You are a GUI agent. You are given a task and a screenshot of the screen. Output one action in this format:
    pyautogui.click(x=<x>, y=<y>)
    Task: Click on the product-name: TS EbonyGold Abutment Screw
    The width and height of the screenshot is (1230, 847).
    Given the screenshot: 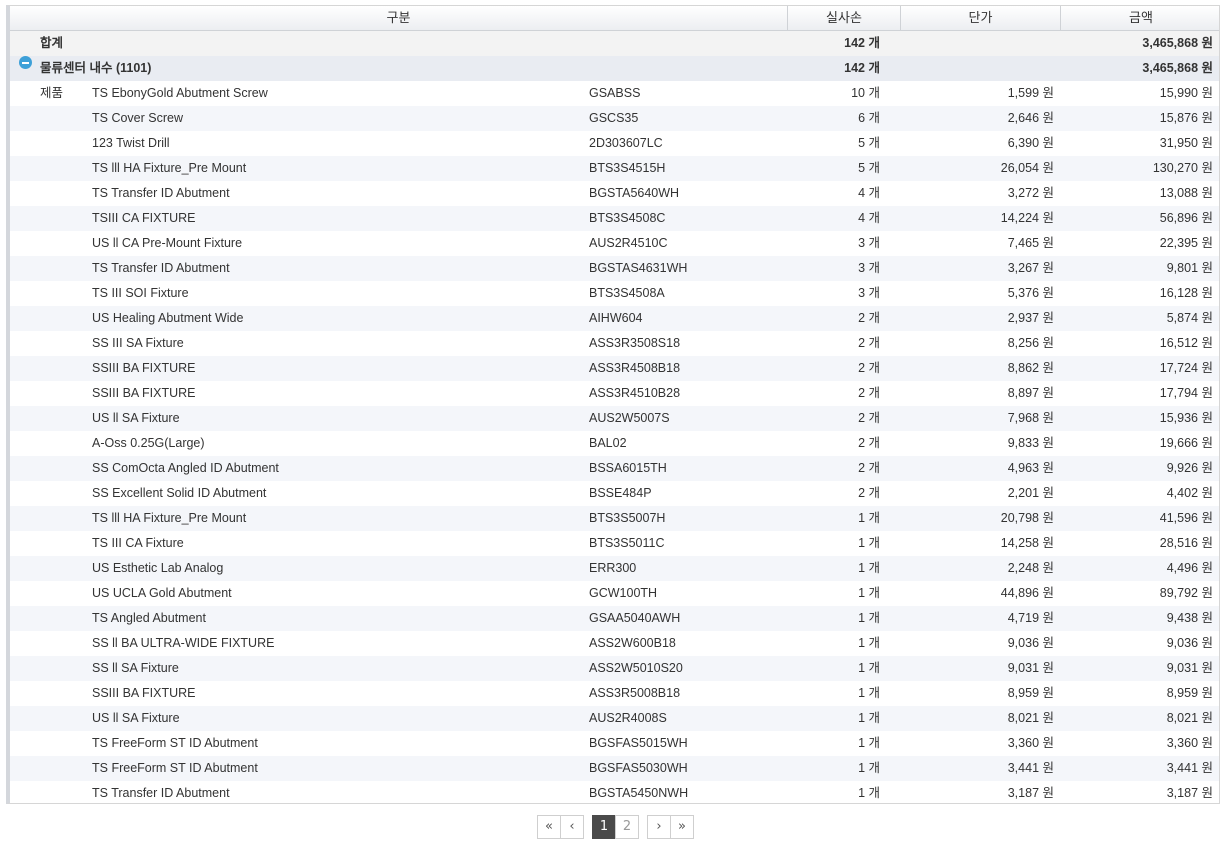 What is the action you would take?
    pyautogui.click(x=180, y=93)
    